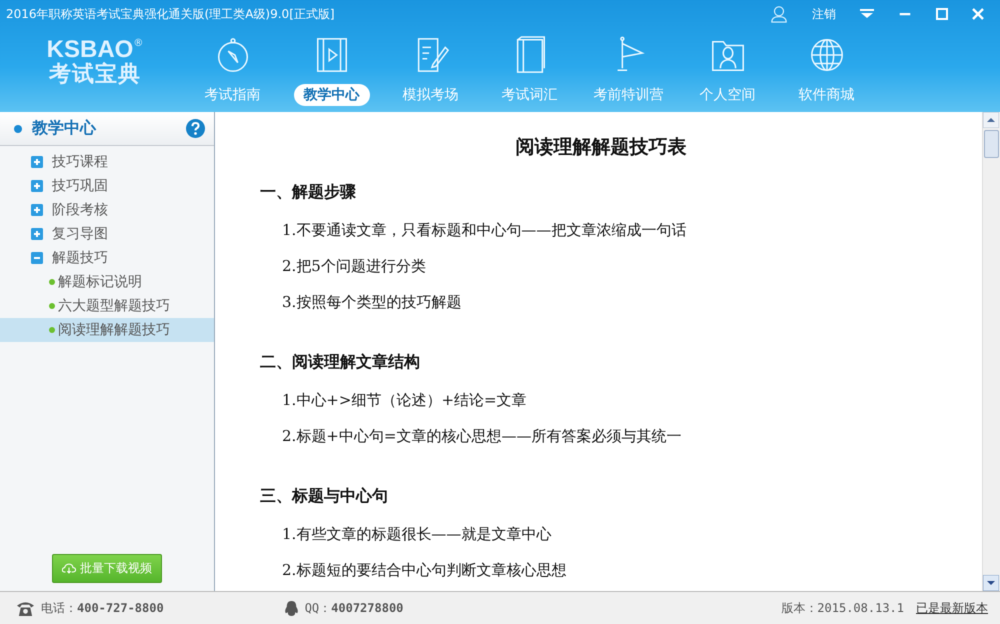  I want to click on penguin-icon, so click(291, 608).